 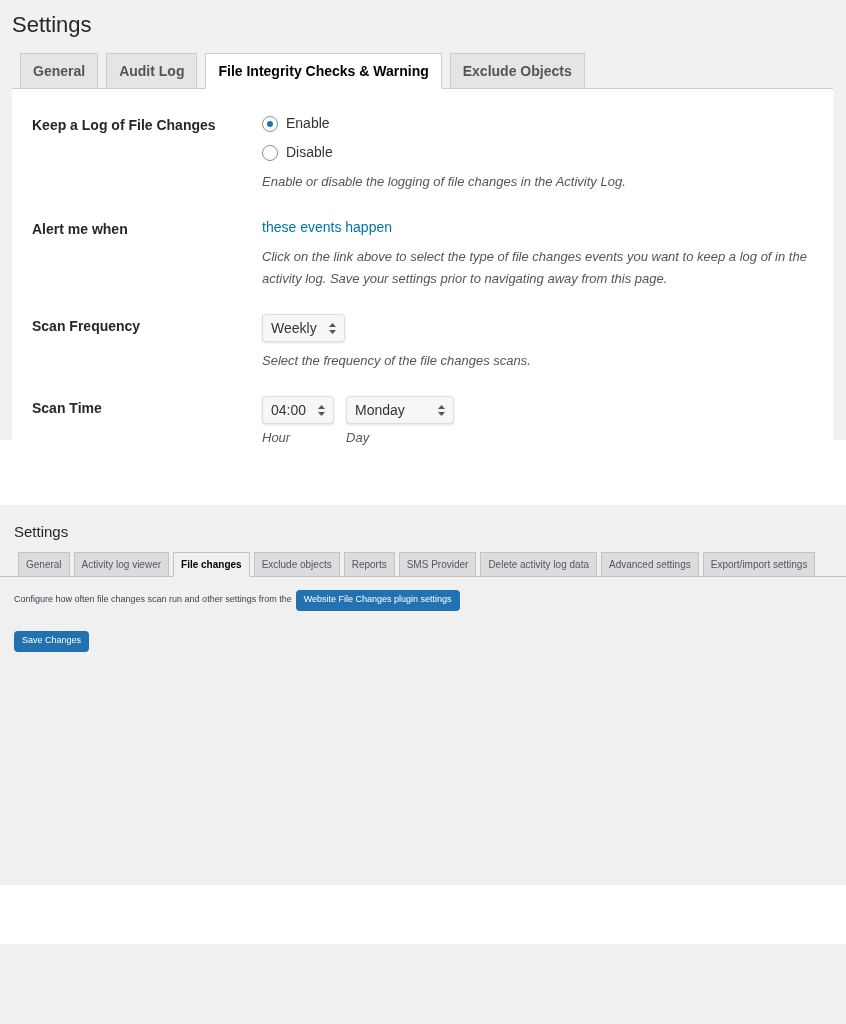 What do you see at coordinates (358, 438) in the screenshot?
I see `field-caption: Day` at bounding box center [358, 438].